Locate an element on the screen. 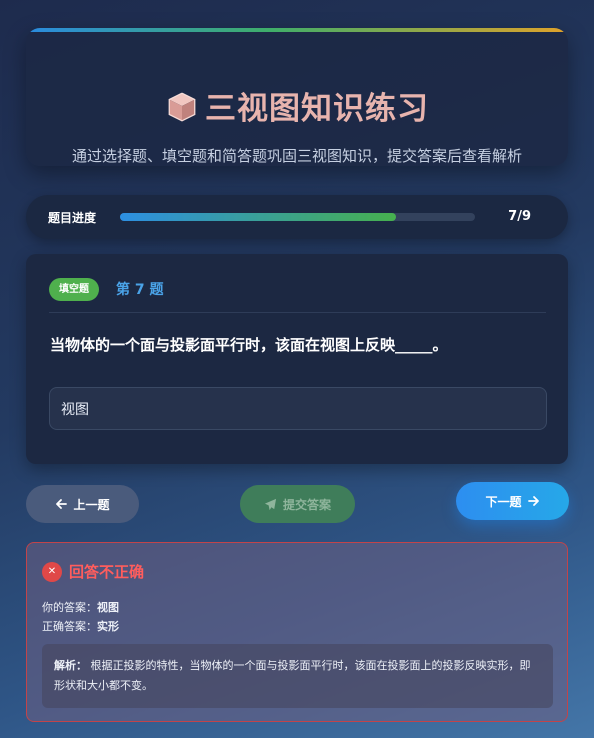 The height and width of the screenshot is (738, 594). correct-answer-line: 正确答案：实形 is located at coordinates (80, 626).